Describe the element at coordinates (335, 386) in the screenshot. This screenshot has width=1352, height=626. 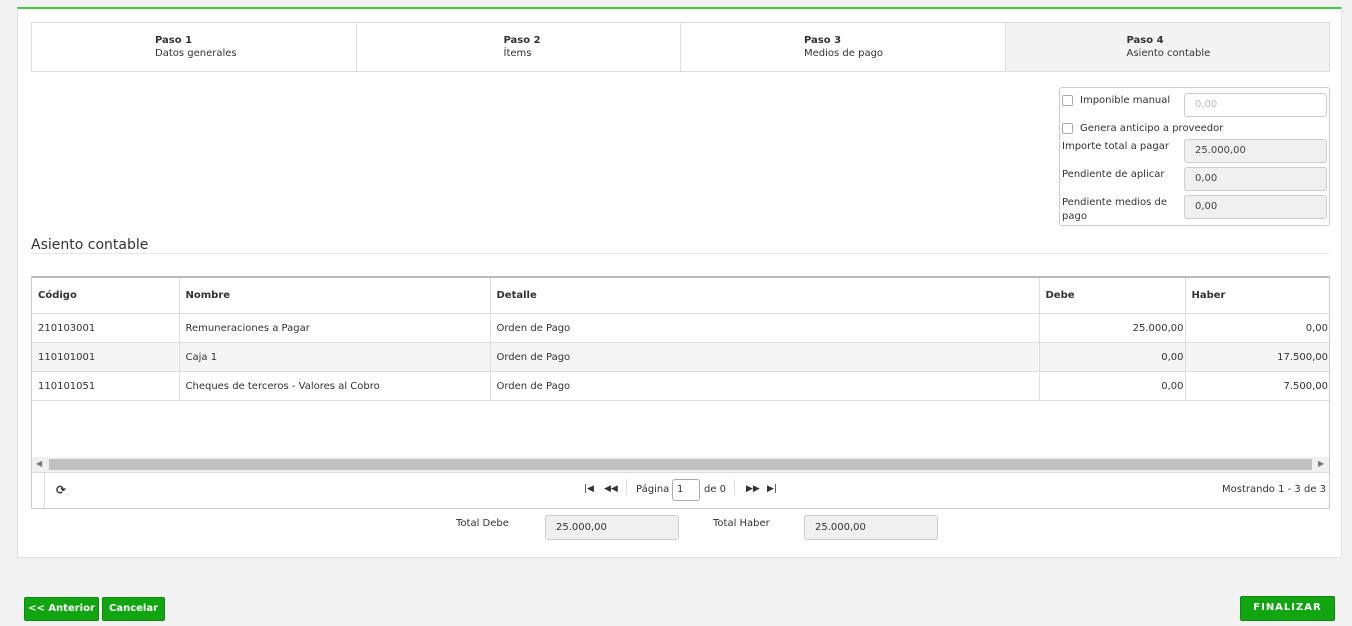
I see `cell-nombre: Cheques de terceros - Valores al Cobro` at that location.